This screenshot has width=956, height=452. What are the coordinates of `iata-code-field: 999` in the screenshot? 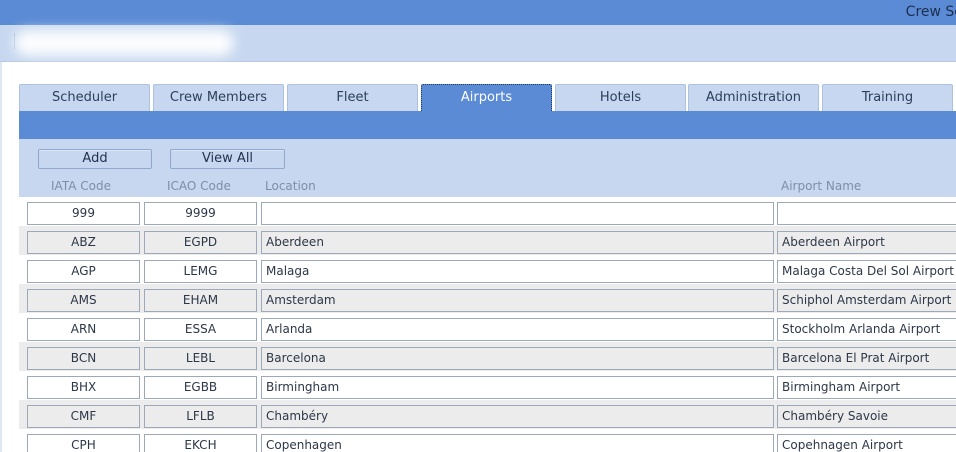 It's located at (83, 213).